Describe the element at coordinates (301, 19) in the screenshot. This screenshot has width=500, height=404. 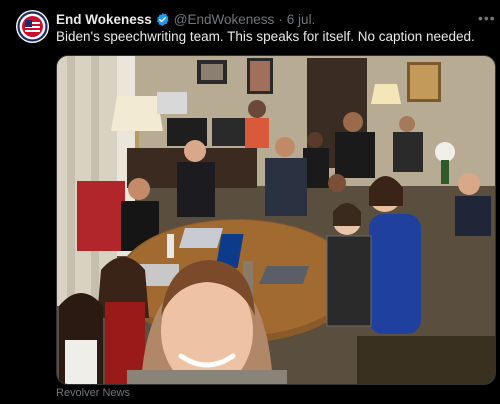
I see `post-date: 6 jul.` at that location.